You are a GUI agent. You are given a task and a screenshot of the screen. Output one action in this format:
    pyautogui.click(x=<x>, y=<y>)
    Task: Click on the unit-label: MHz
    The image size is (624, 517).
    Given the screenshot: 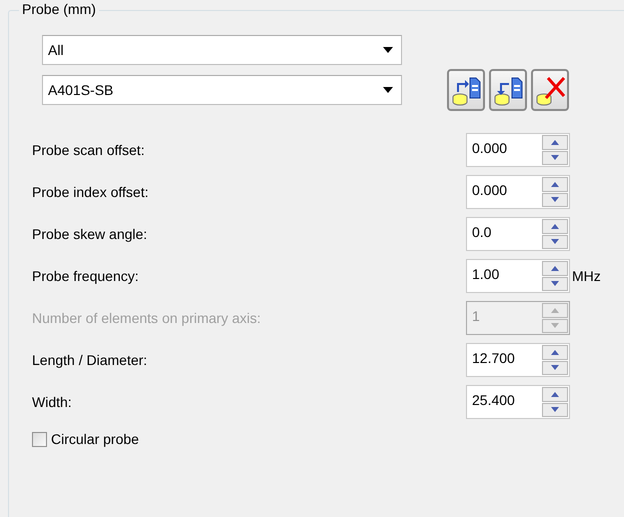 What is the action you would take?
    pyautogui.click(x=586, y=276)
    